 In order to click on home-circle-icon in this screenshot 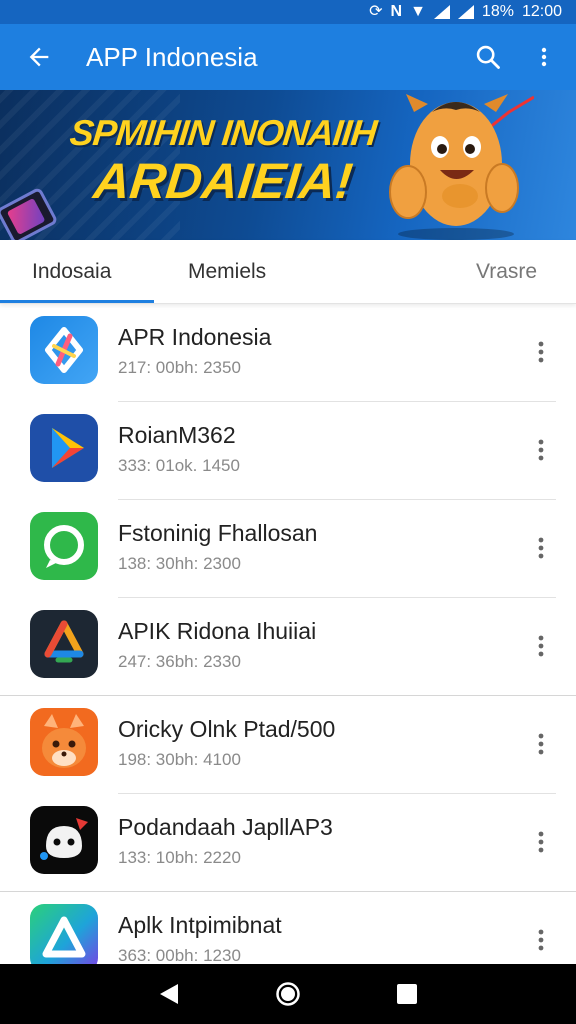, I will do `click(288, 994)`.